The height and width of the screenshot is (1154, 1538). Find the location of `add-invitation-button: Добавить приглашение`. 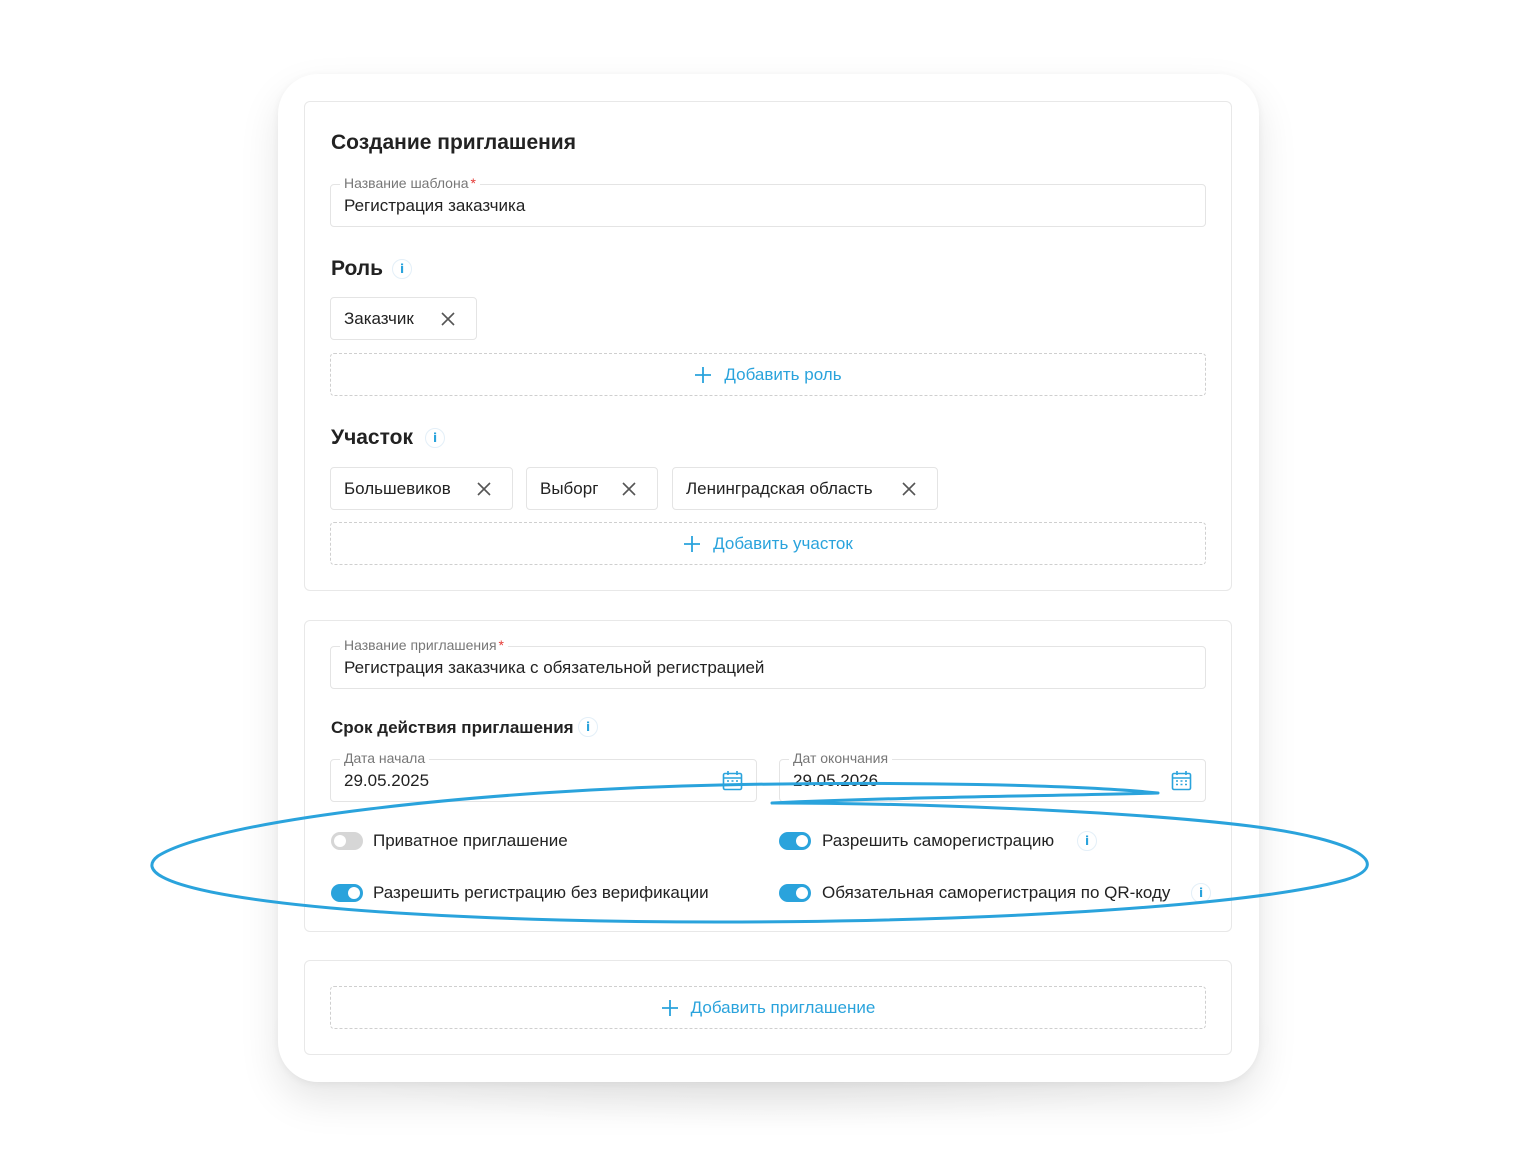

add-invitation-button: Добавить приглашение is located at coordinates (768, 1007).